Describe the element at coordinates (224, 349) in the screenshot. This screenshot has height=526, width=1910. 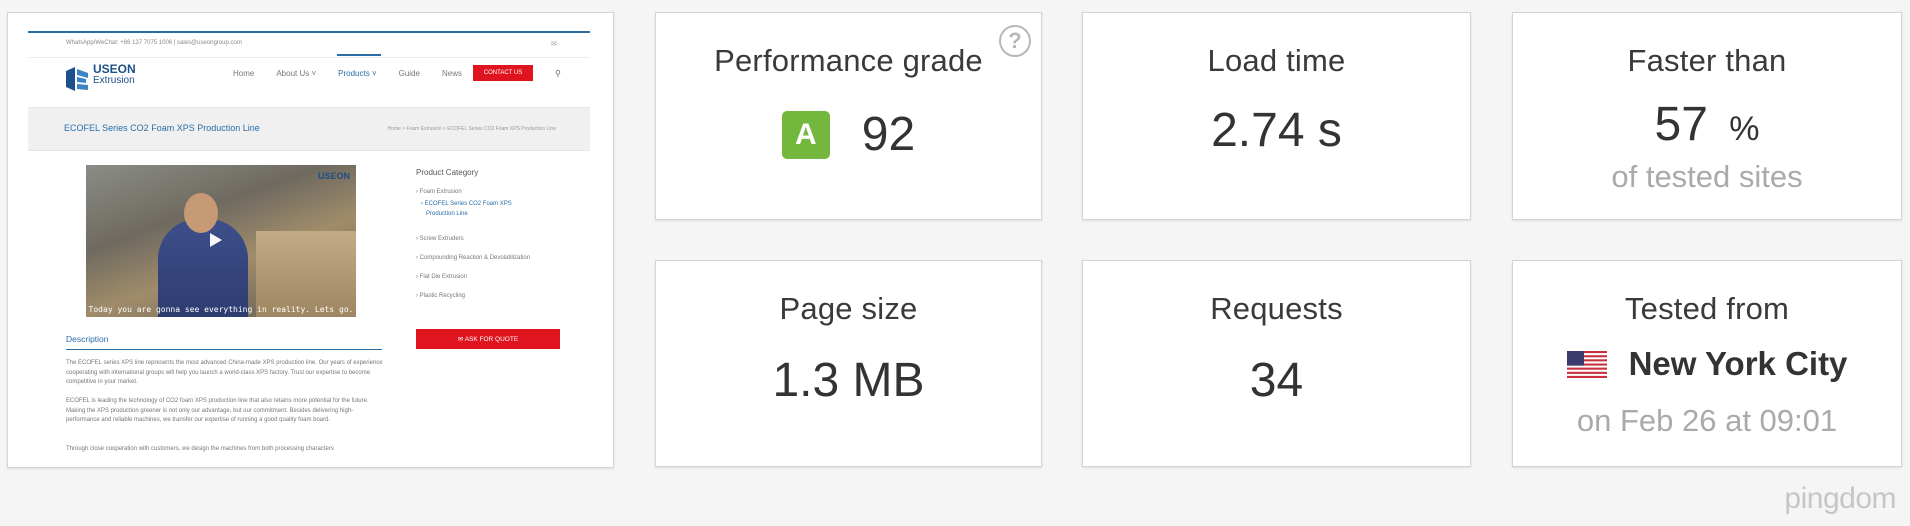
I see `description-underline` at that location.